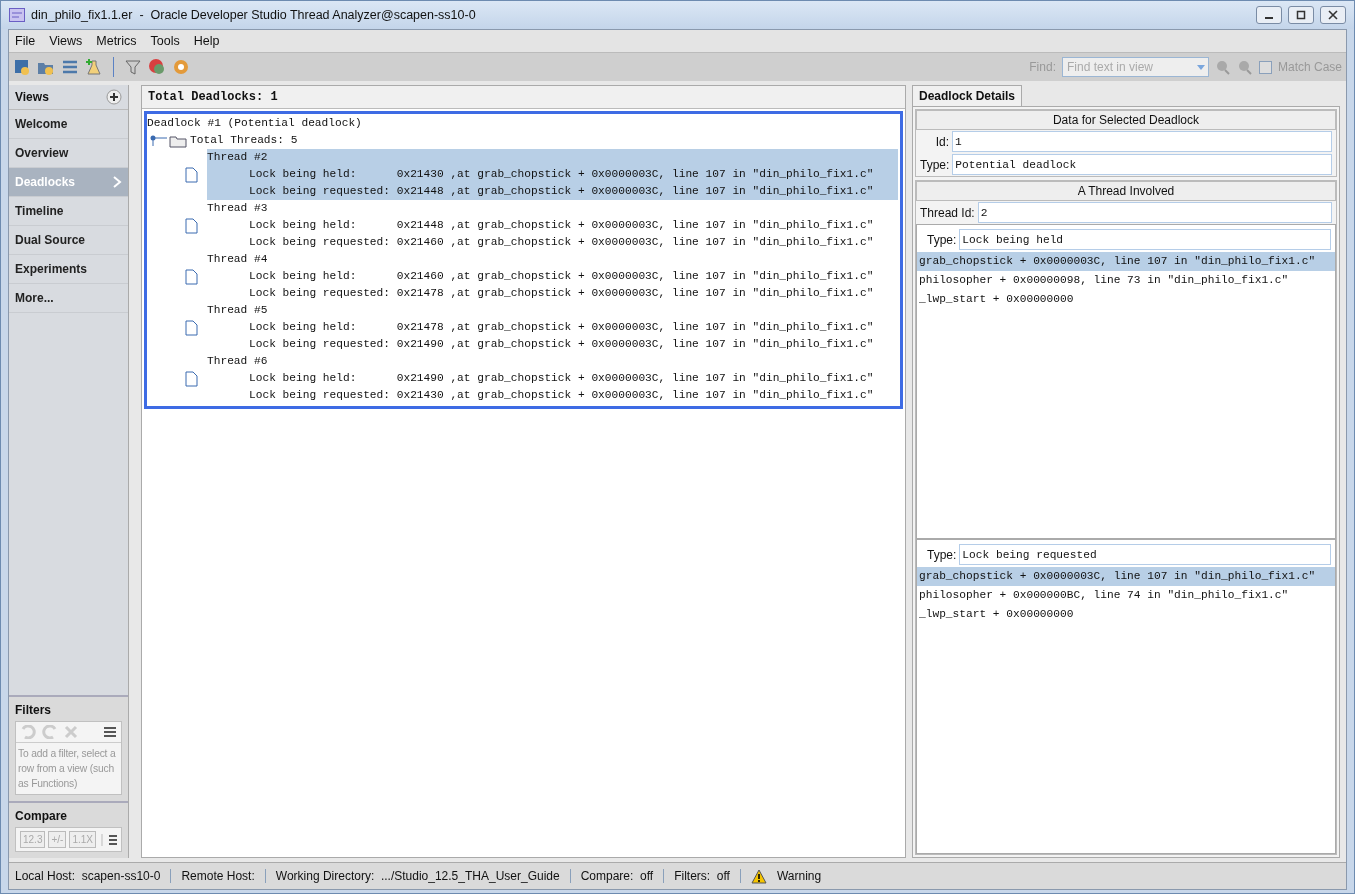 This screenshot has height=894, width=1355. I want to click on gear-icon, so click(181, 67).